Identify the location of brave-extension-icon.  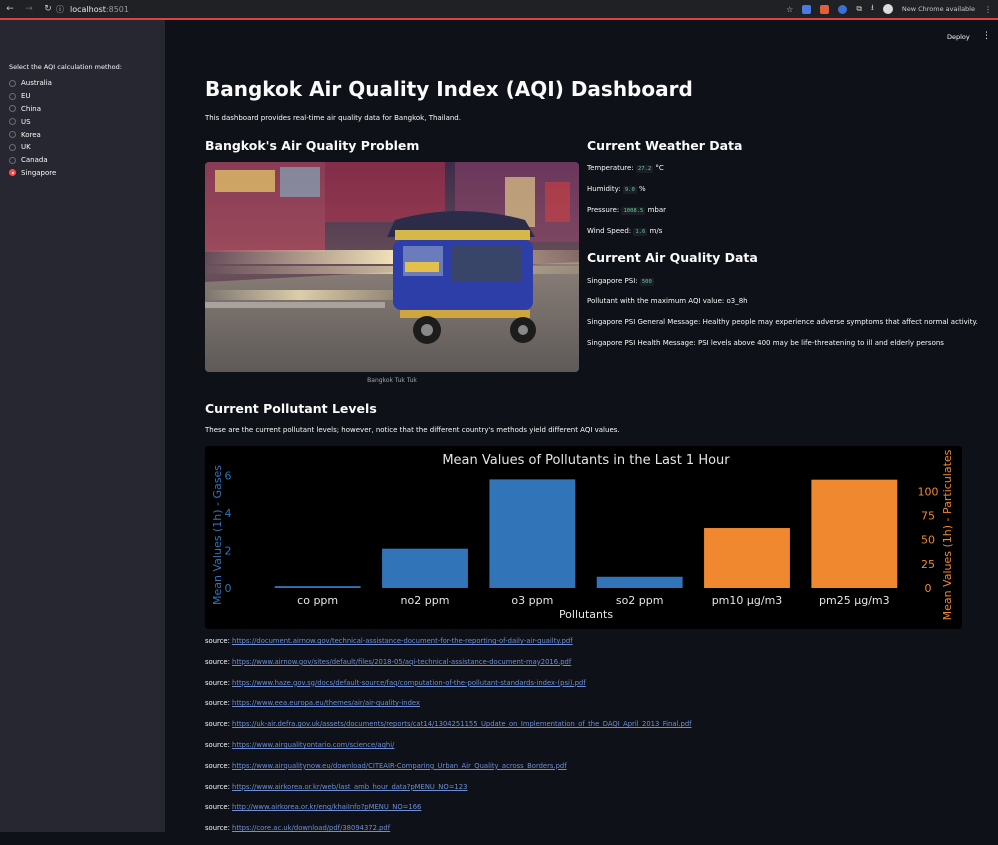
(825, 9).